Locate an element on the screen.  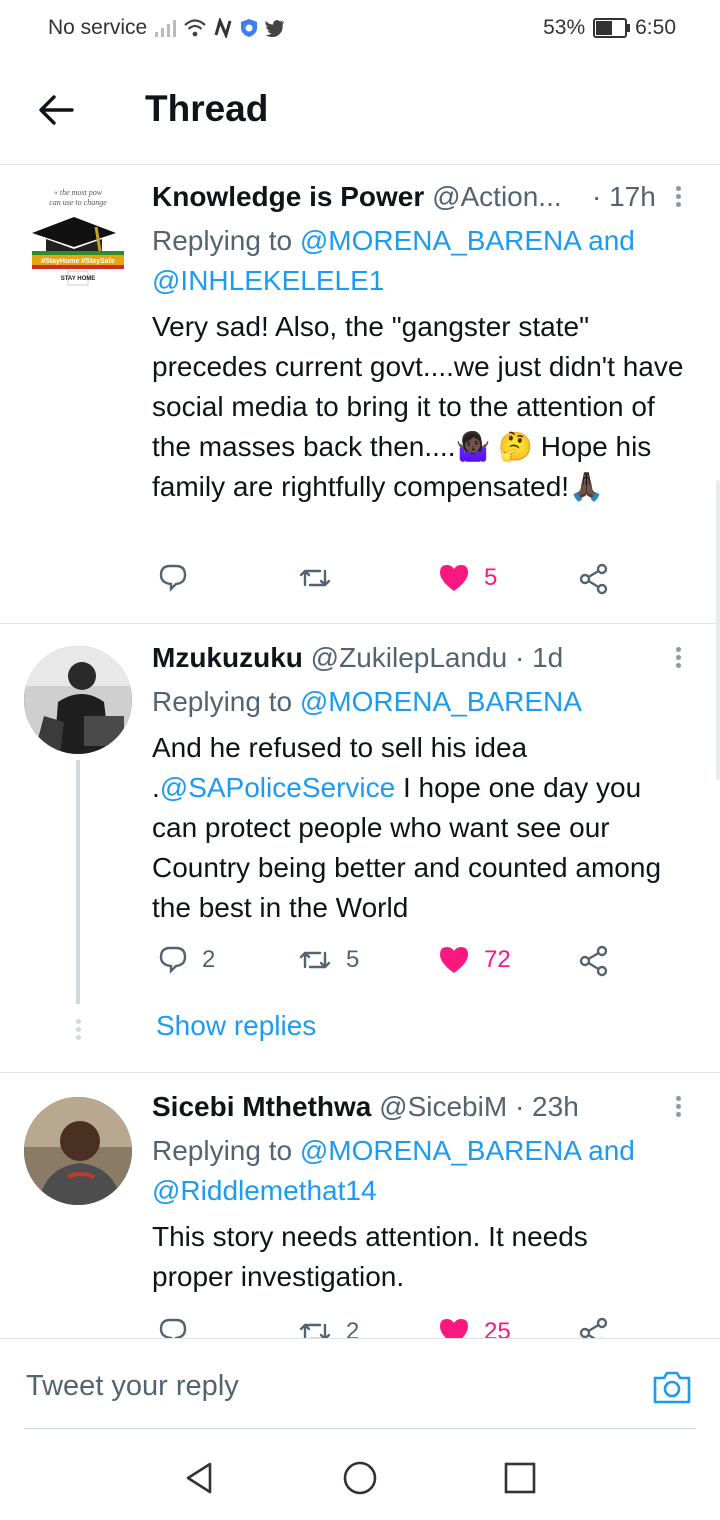
replying-to: Replying to @MORENA_BARENA is located at coordinates (422, 702).